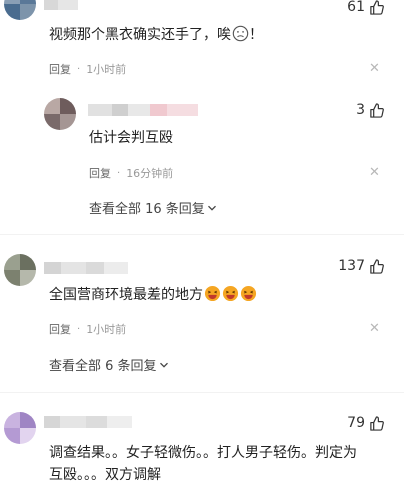 The width and height of the screenshot is (404, 492). I want to click on like-button: 79, so click(365, 423).